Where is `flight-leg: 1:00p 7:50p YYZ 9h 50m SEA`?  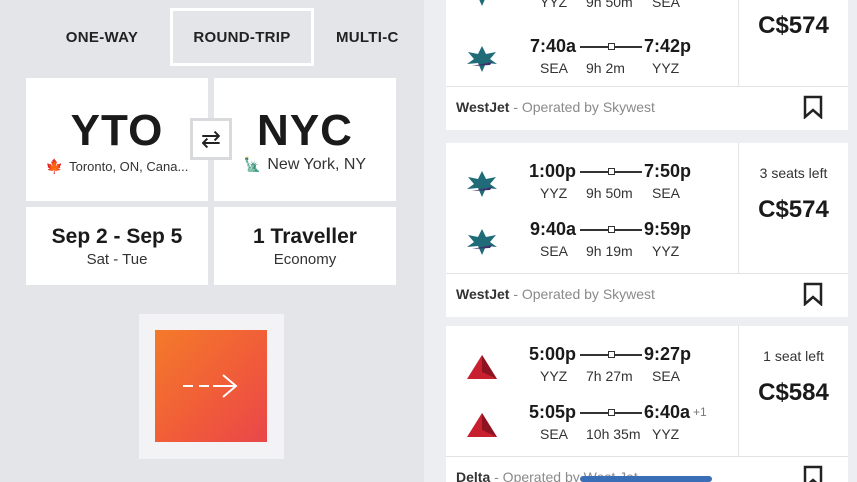
flight-leg: 1:00p 7:50p YYZ 9h 50m SEA is located at coordinates (592, 186).